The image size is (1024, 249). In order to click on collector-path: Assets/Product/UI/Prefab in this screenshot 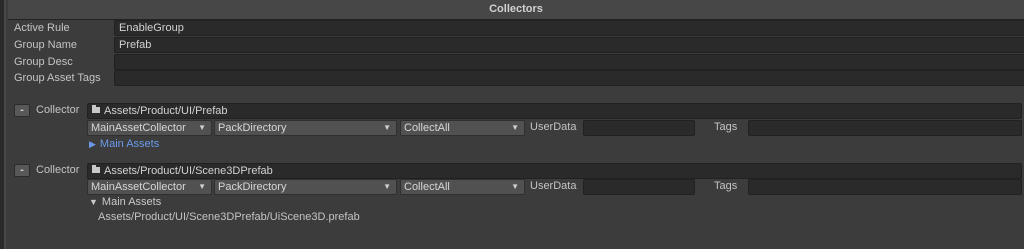, I will do `click(166, 111)`.